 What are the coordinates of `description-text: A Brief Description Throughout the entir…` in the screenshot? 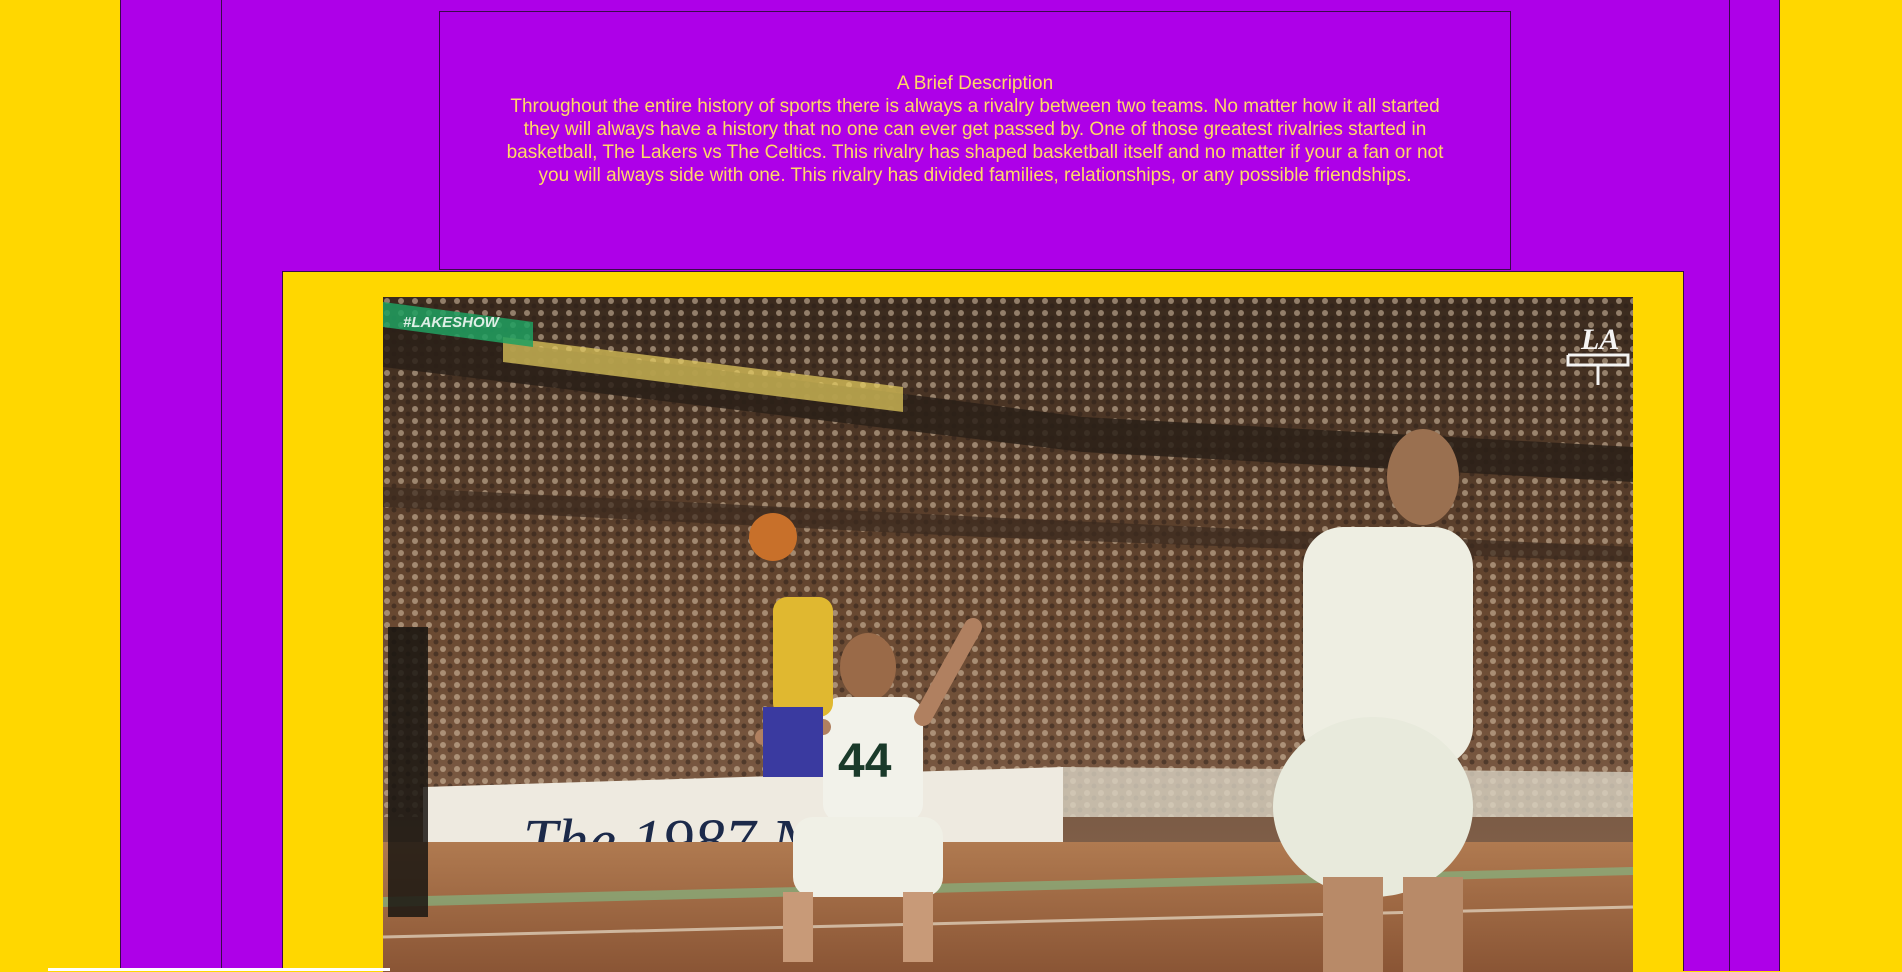 It's located at (975, 129).